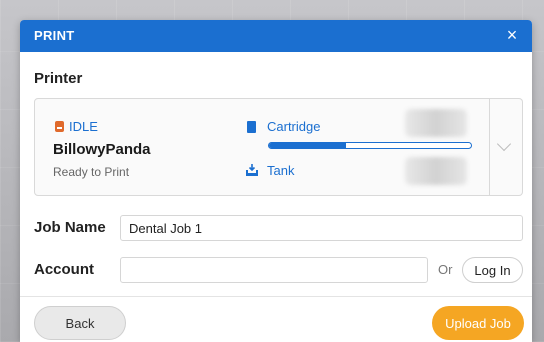 This screenshot has height=342, width=544. Describe the element at coordinates (294, 126) in the screenshot. I see `cartridge-label: Cartridge` at that location.